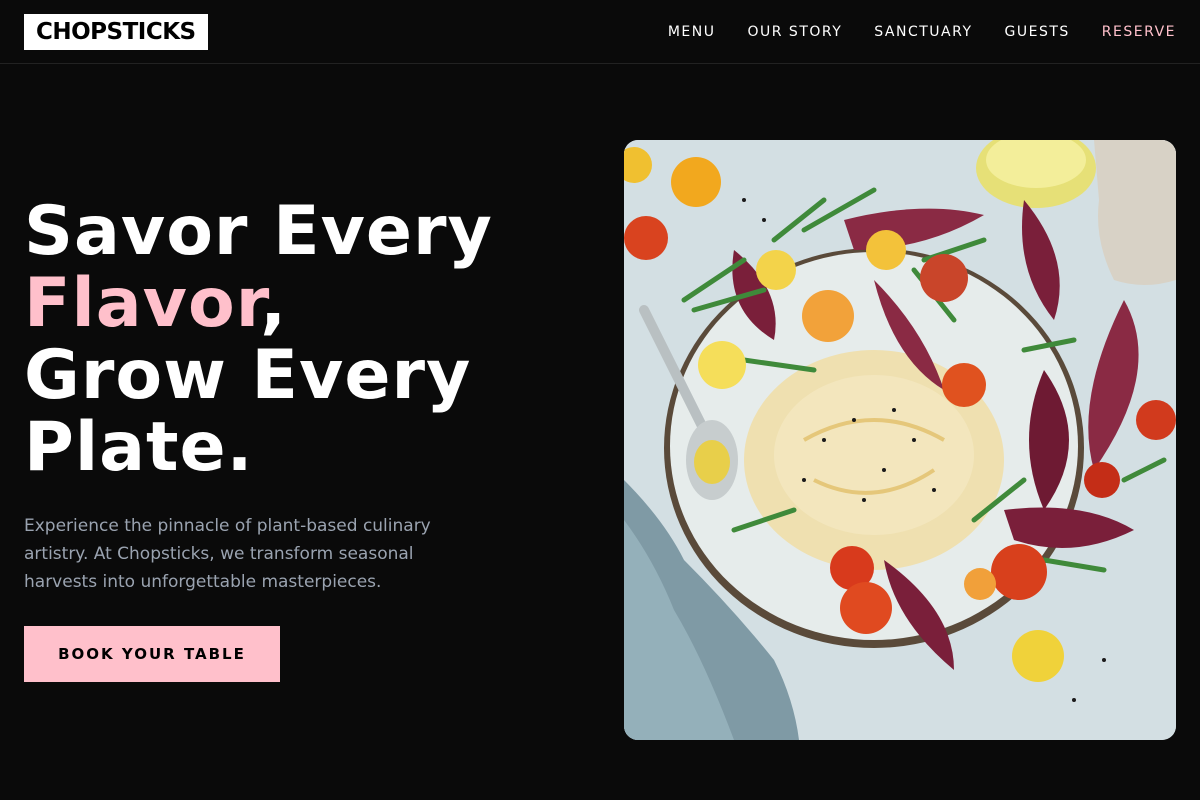  Describe the element at coordinates (139, 447) in the screenshot. I see `headline-line-4: Plate.` at that location.